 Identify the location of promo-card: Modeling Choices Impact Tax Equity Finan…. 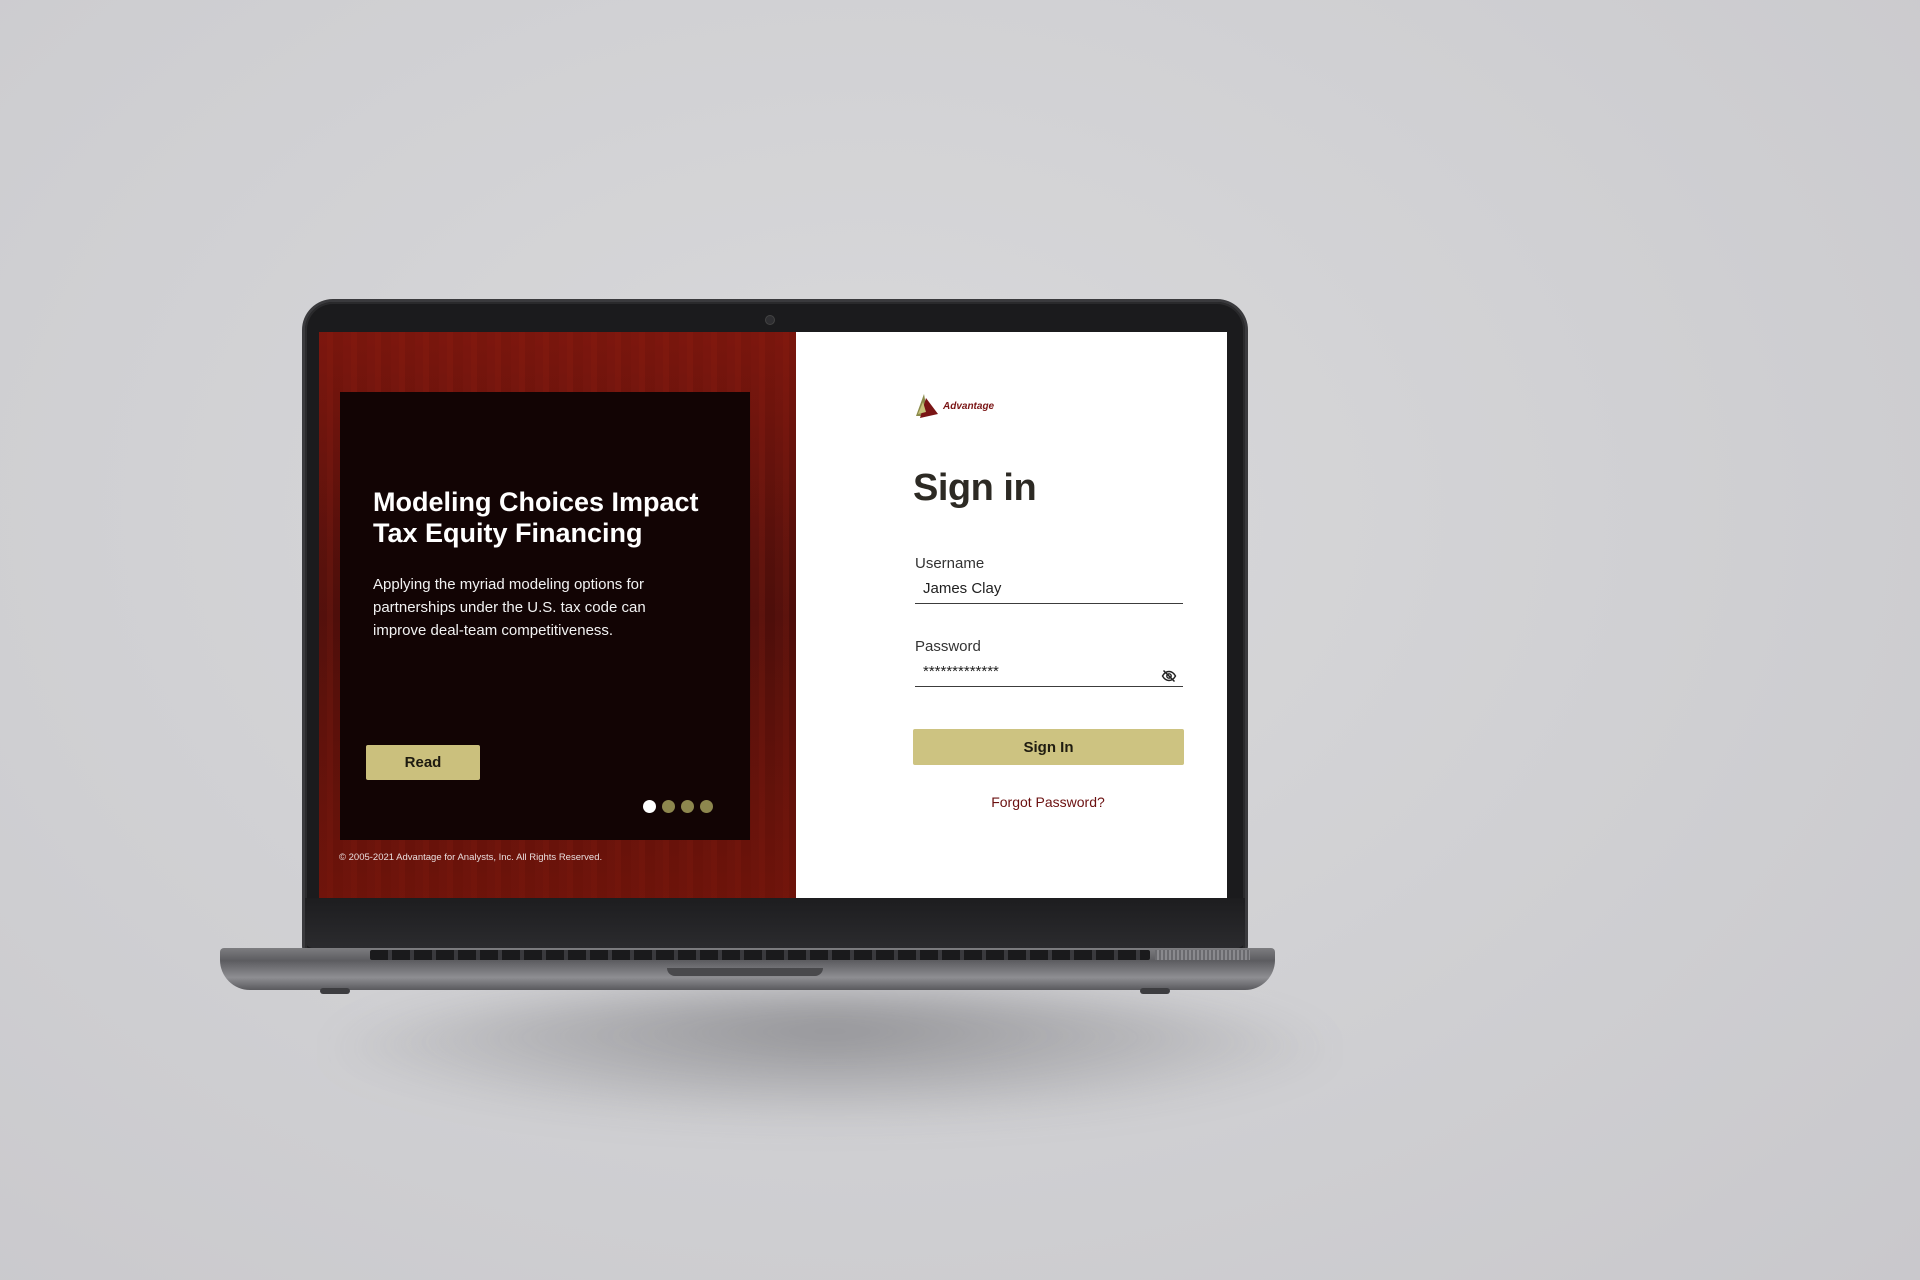
(545, 616).